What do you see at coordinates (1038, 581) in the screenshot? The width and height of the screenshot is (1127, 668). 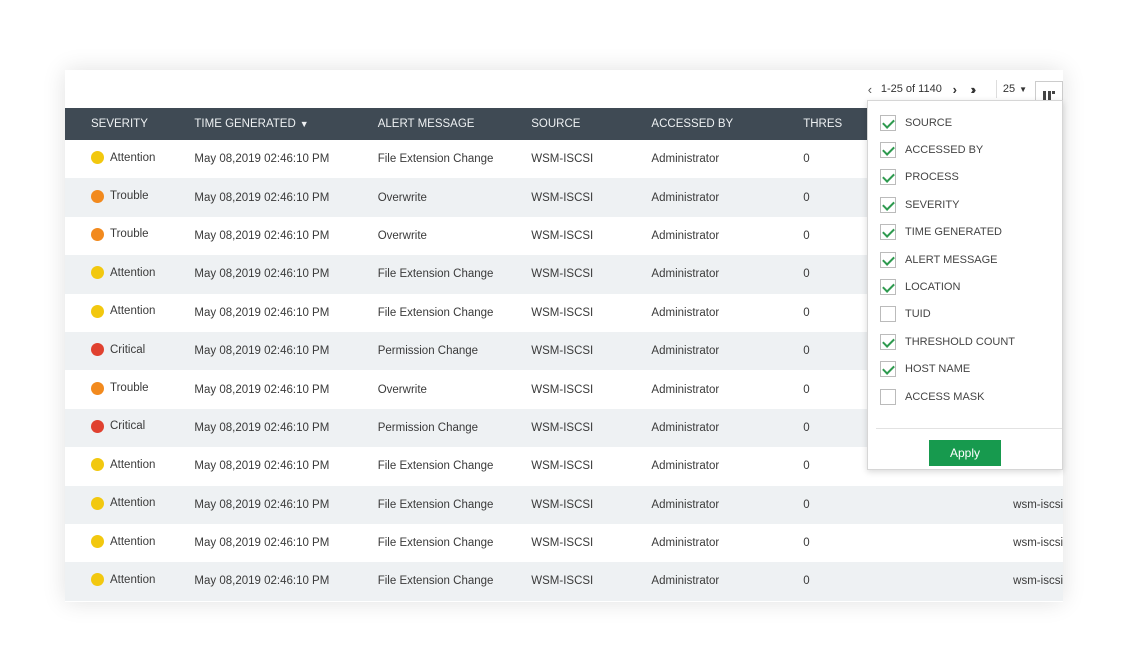 I see `host-name-cell: wsm-iscsi` at bounding box center [1038, 581].